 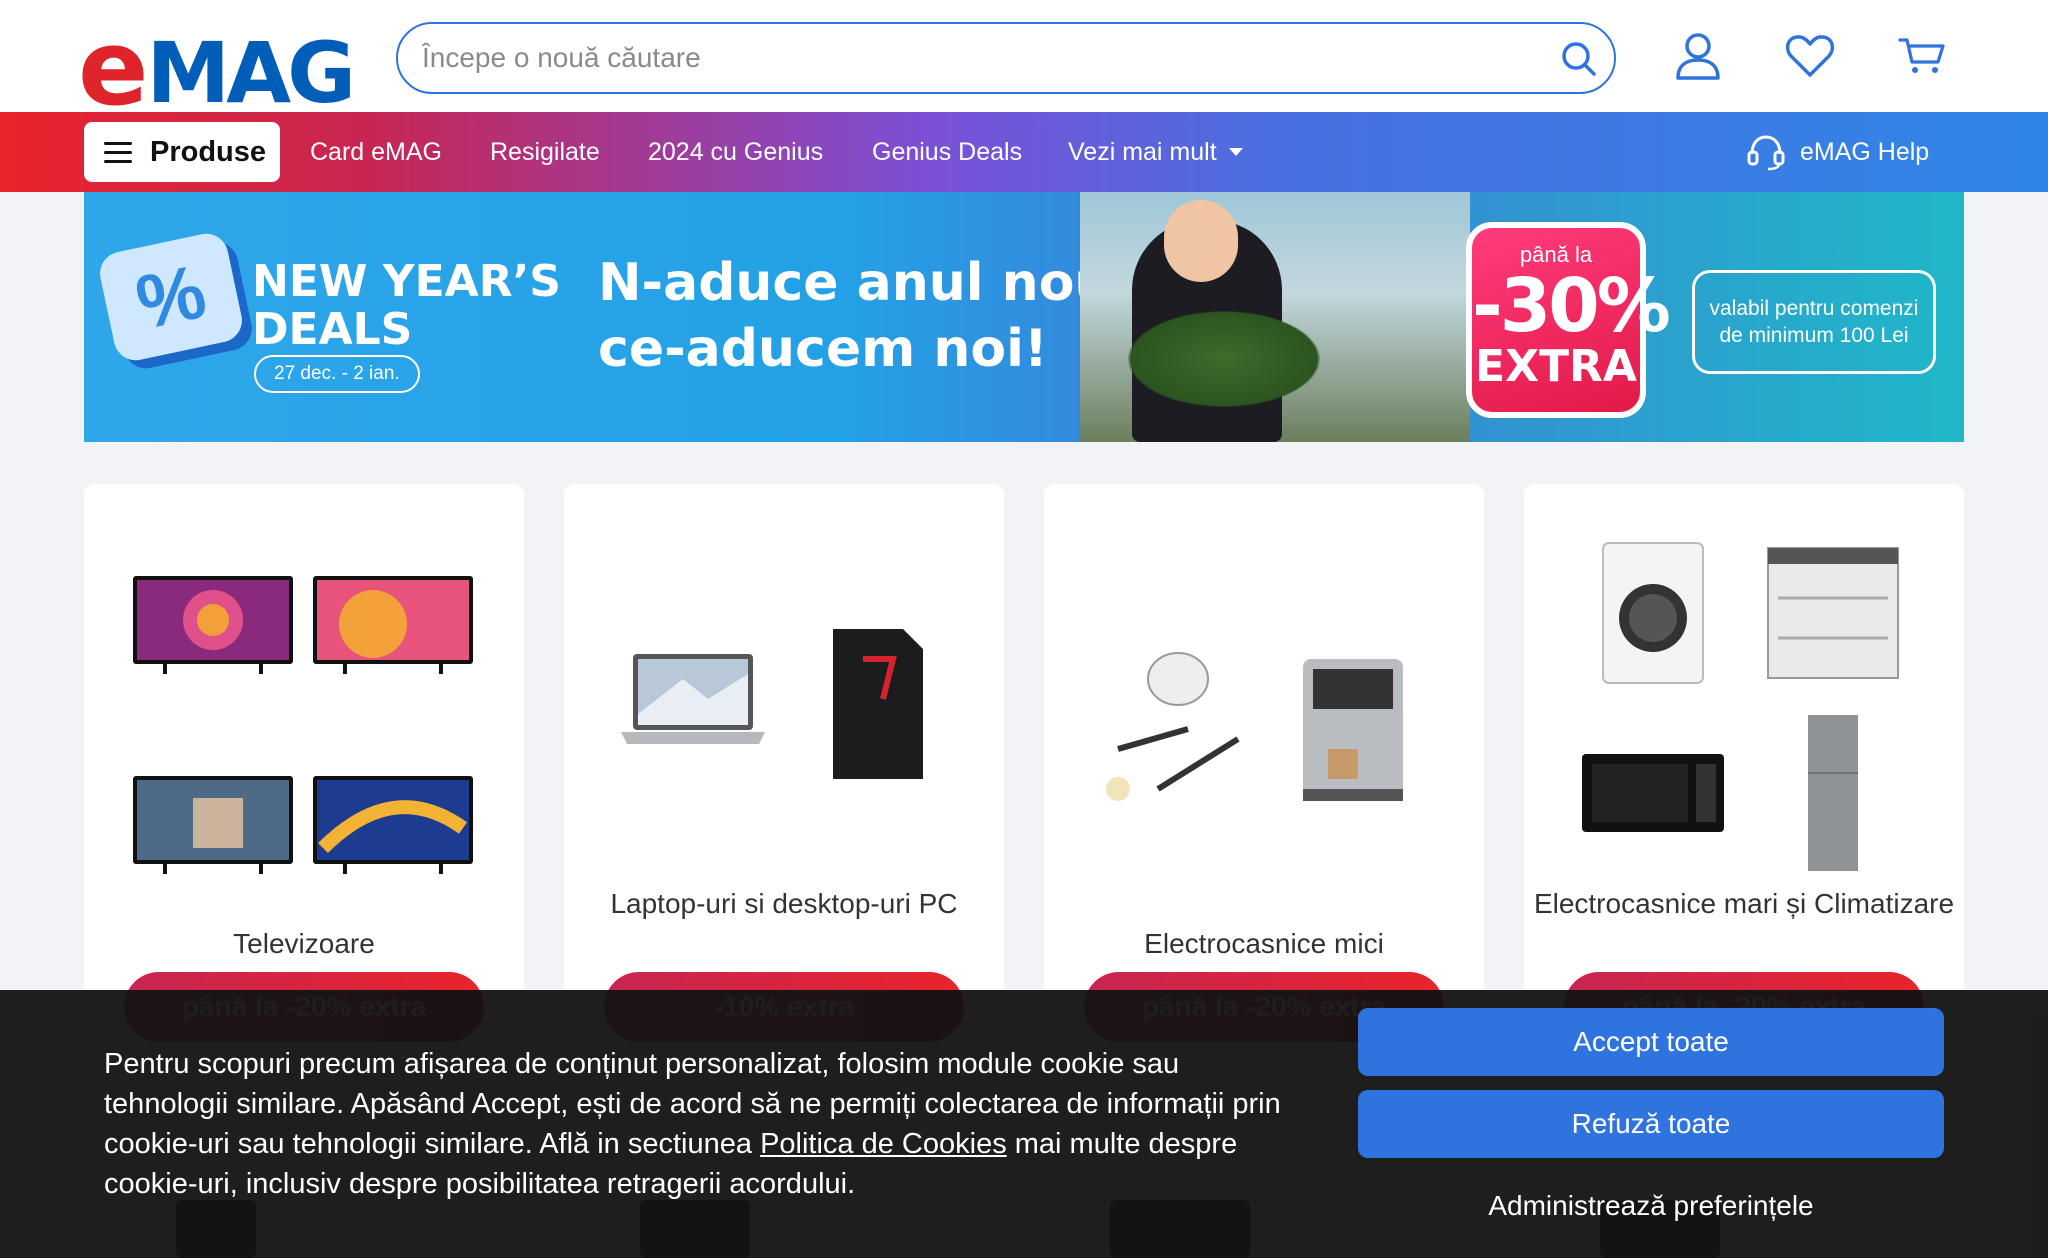 What do you see at coordinates (972, 58) in the screenshot?
I see `search-input` at bounding box center [972, 58].